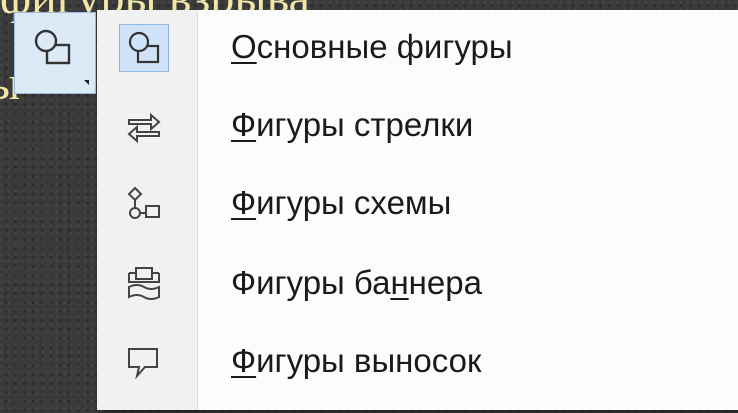 The image size is (738, 413). I want to click on flowchart-shapes-icon, so click(144, 204).